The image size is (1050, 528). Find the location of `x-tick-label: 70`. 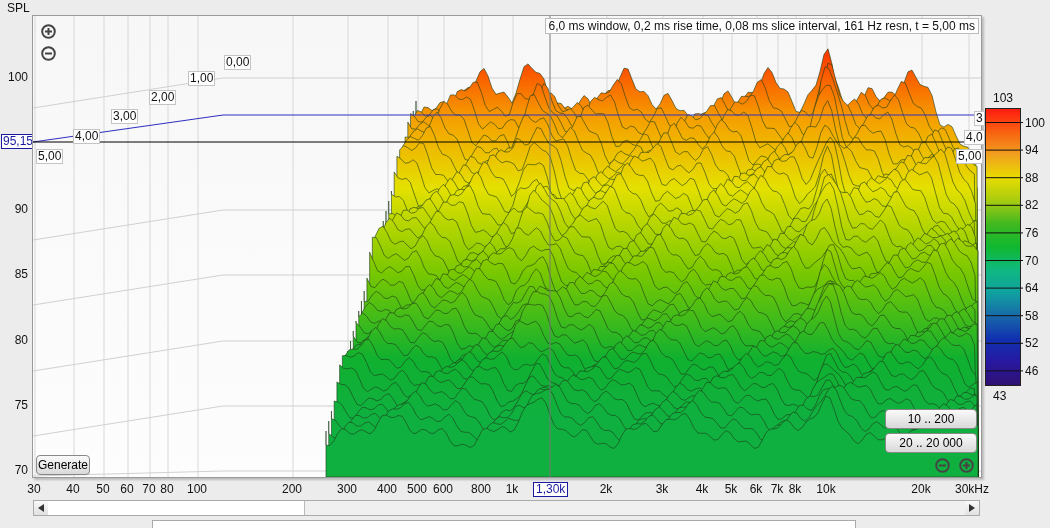

x-tick-label: 70 is located at coordinates (149, 489).